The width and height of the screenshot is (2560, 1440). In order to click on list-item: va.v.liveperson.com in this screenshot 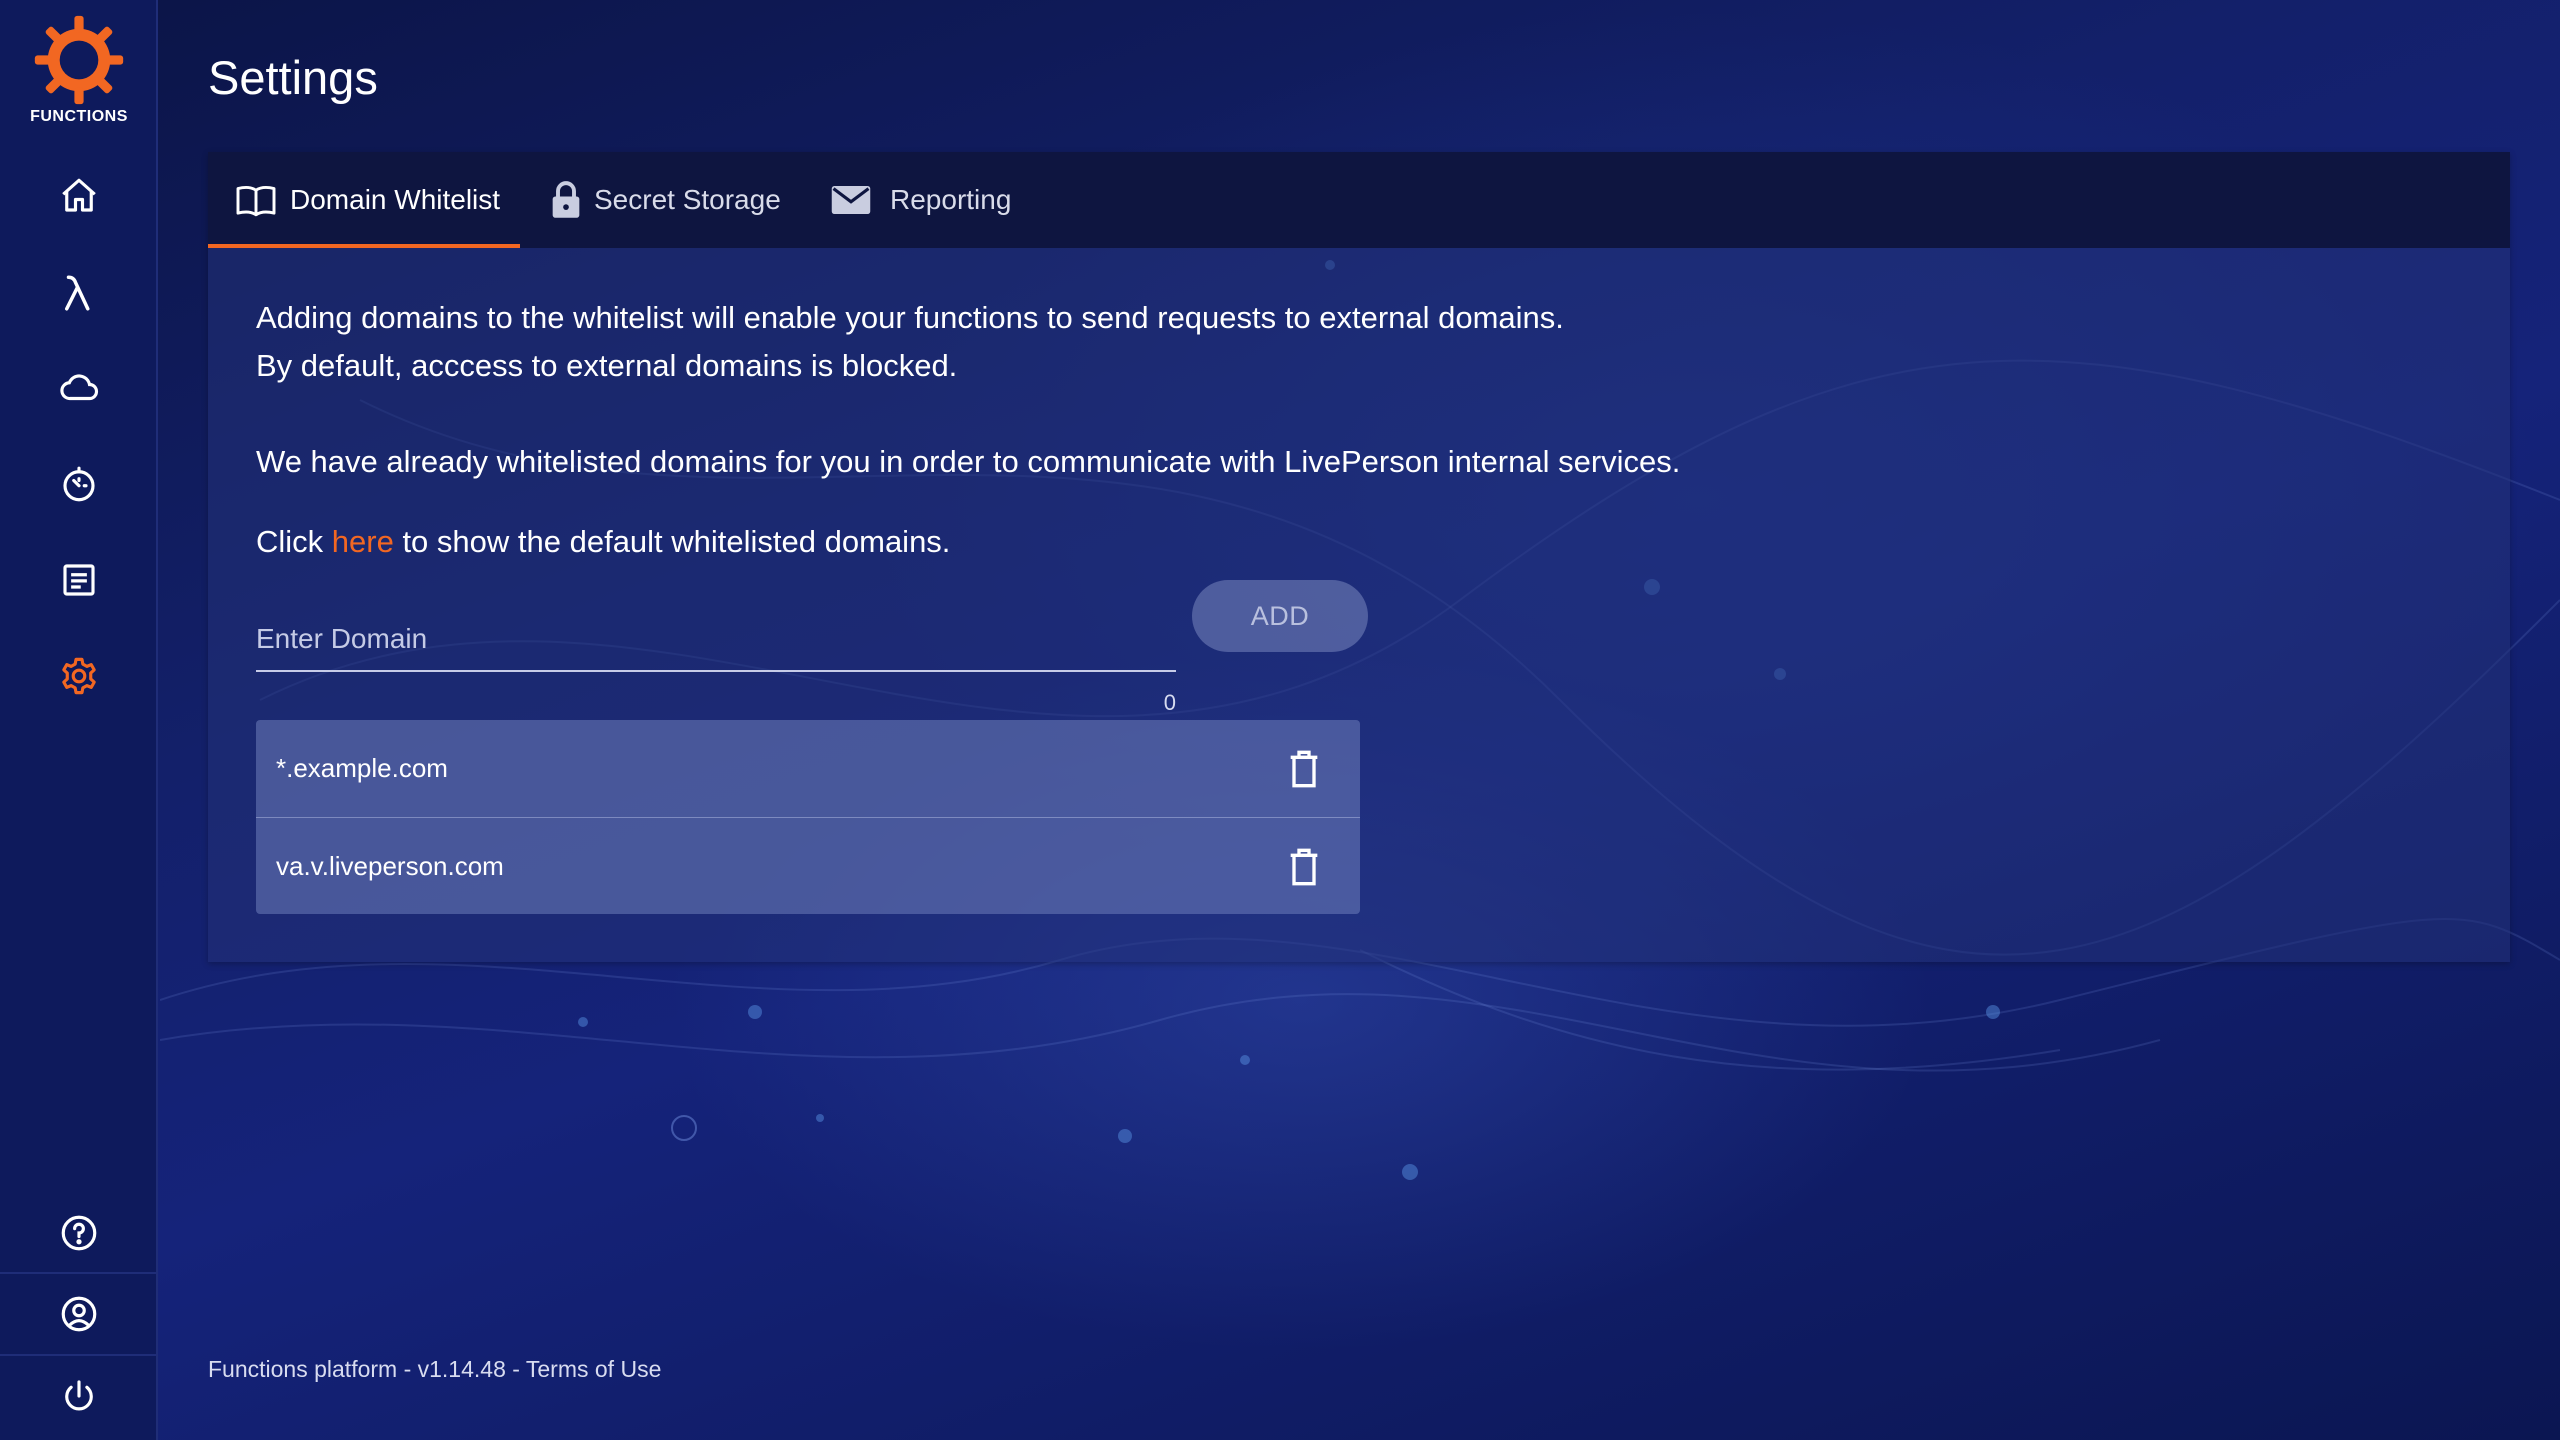, I will do `click(808, 865)`.